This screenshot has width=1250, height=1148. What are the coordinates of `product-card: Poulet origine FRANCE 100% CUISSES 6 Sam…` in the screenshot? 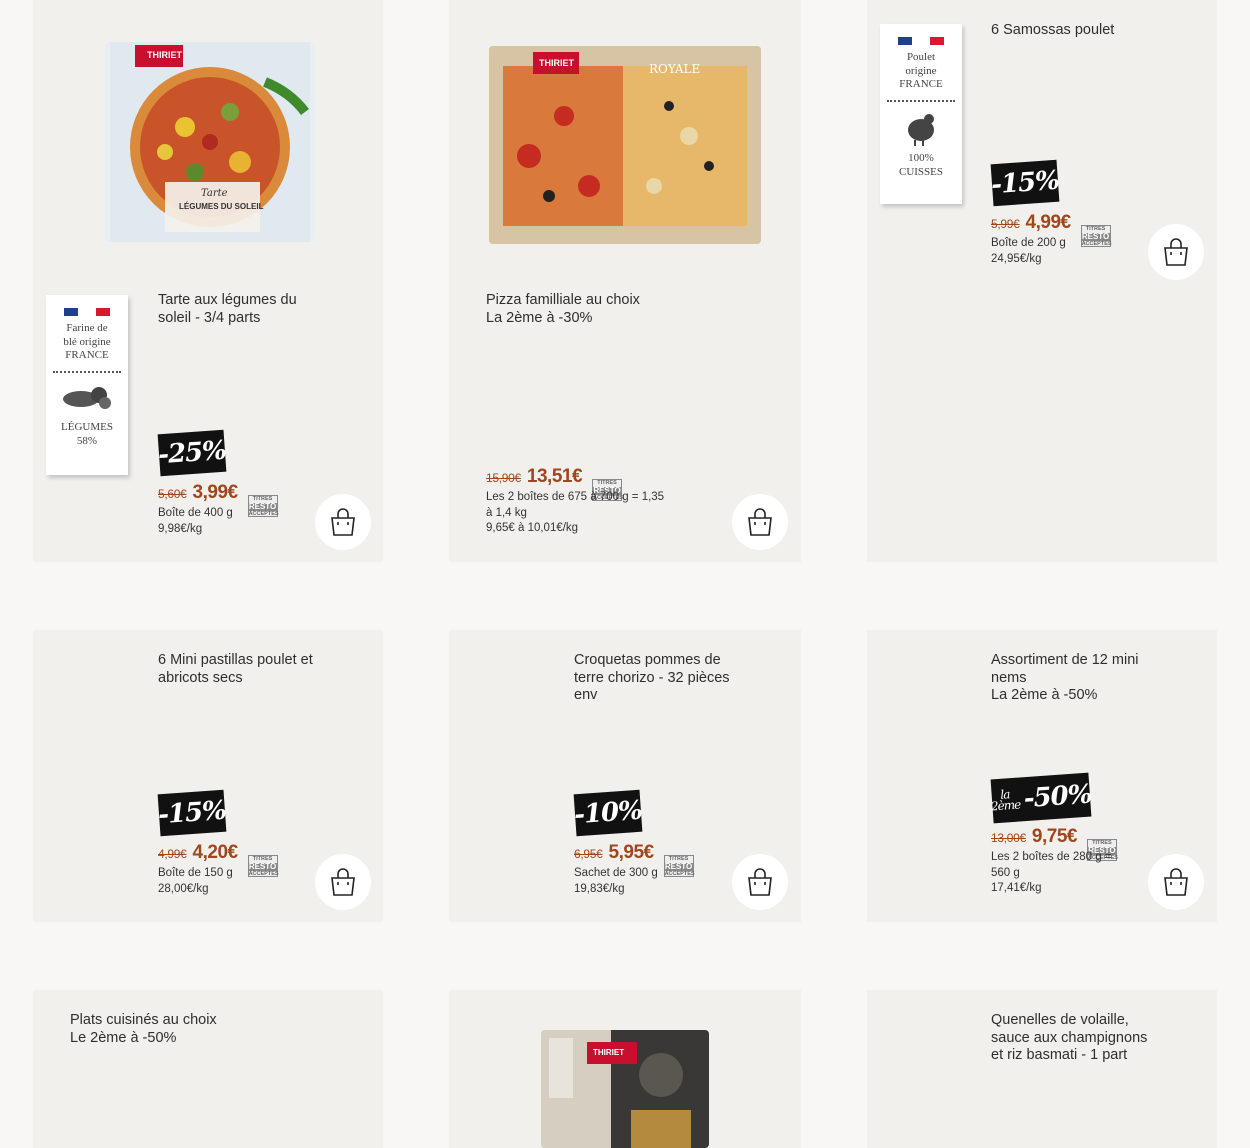 It's located at (1042, 281).